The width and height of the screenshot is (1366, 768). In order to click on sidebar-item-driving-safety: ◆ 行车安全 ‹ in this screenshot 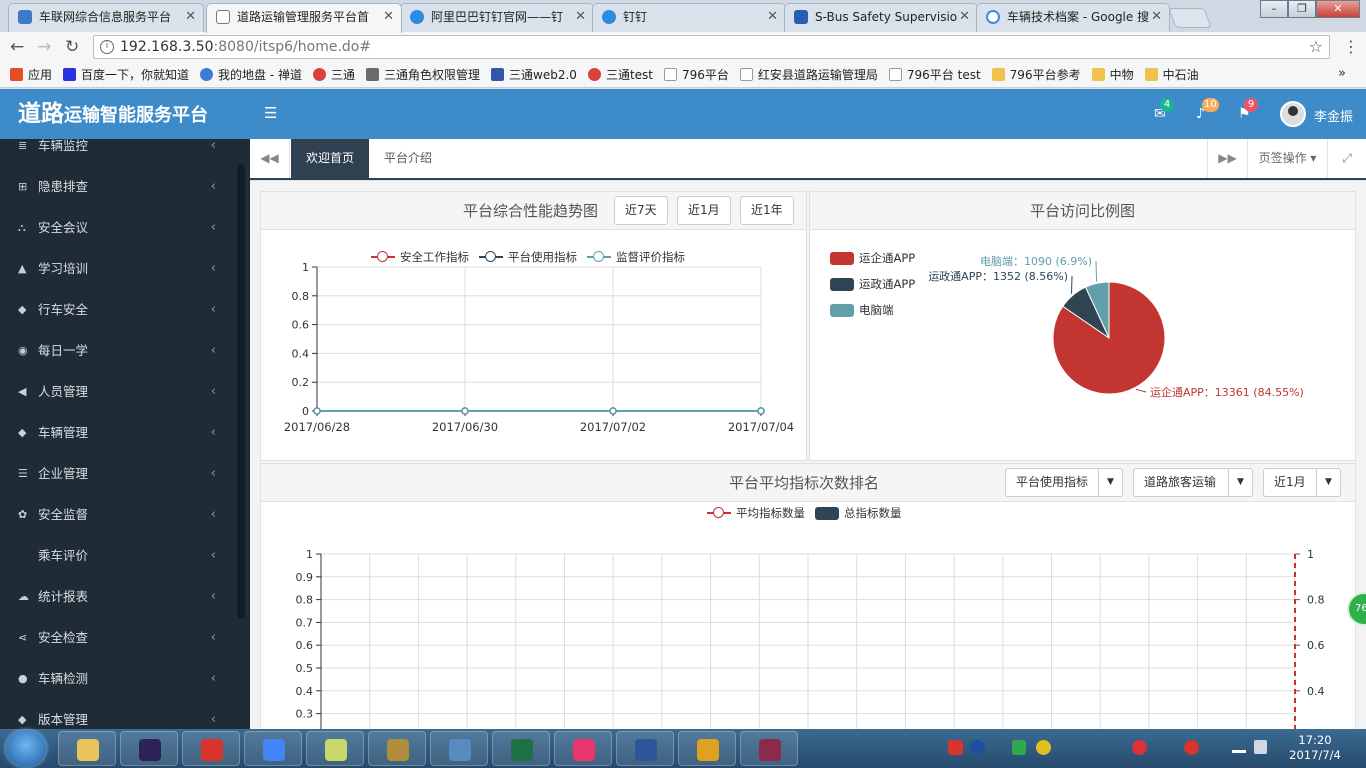, I will do `click(118, 309)`.